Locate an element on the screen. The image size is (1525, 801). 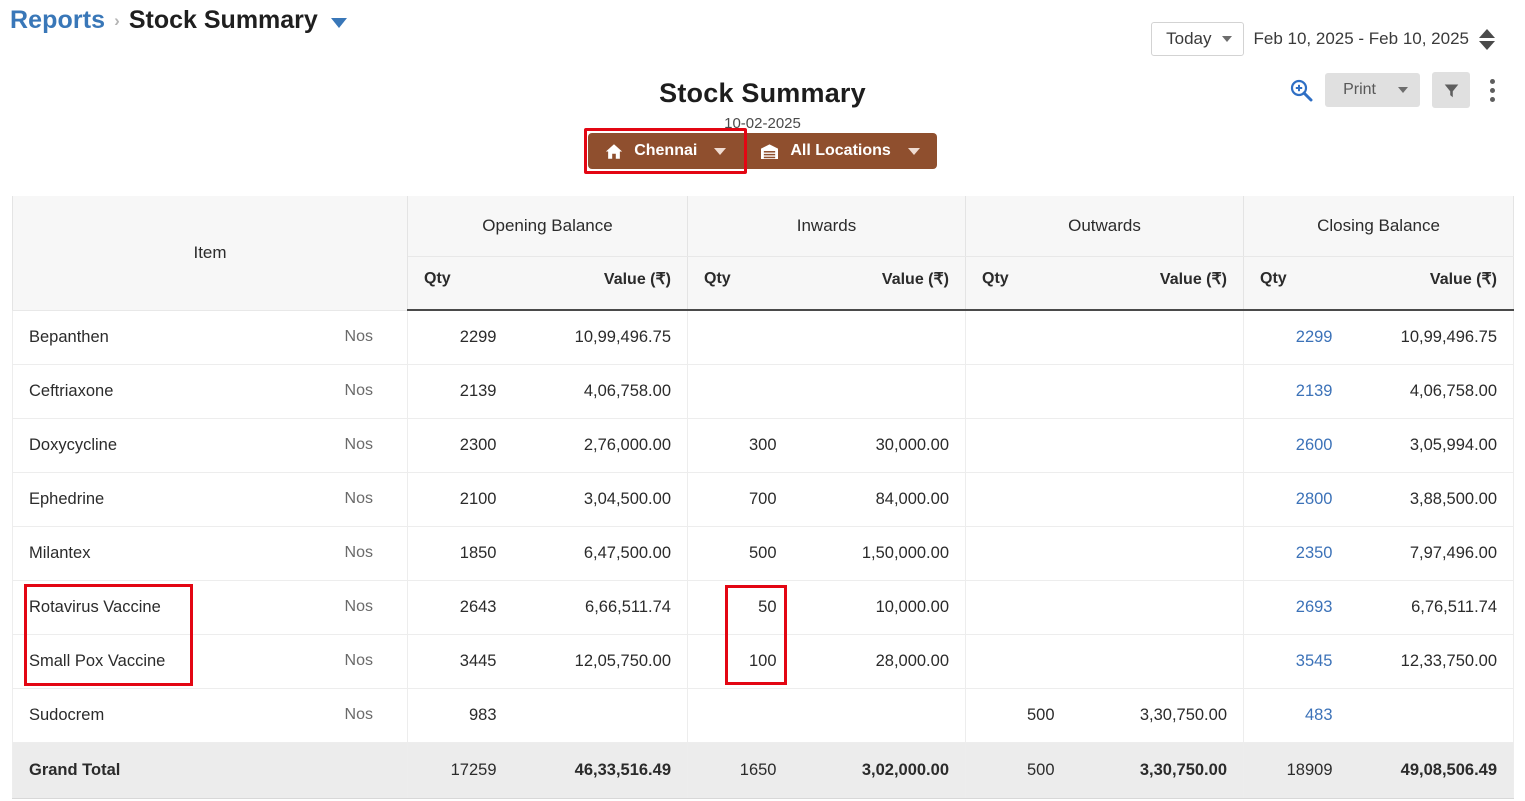
cell-closing-qty: 2800 is located at coordinates (1296, 499).